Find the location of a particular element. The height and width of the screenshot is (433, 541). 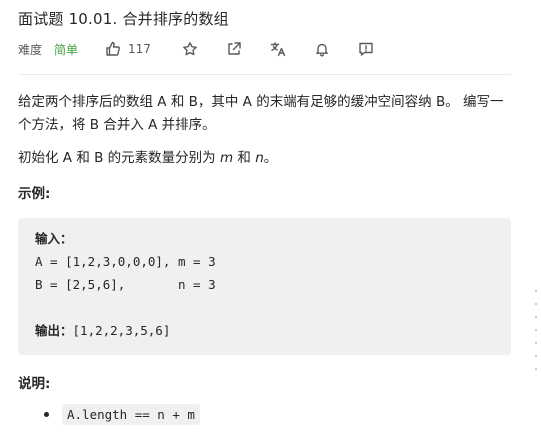

like-count: 117 is located at coordinates (139, 49).